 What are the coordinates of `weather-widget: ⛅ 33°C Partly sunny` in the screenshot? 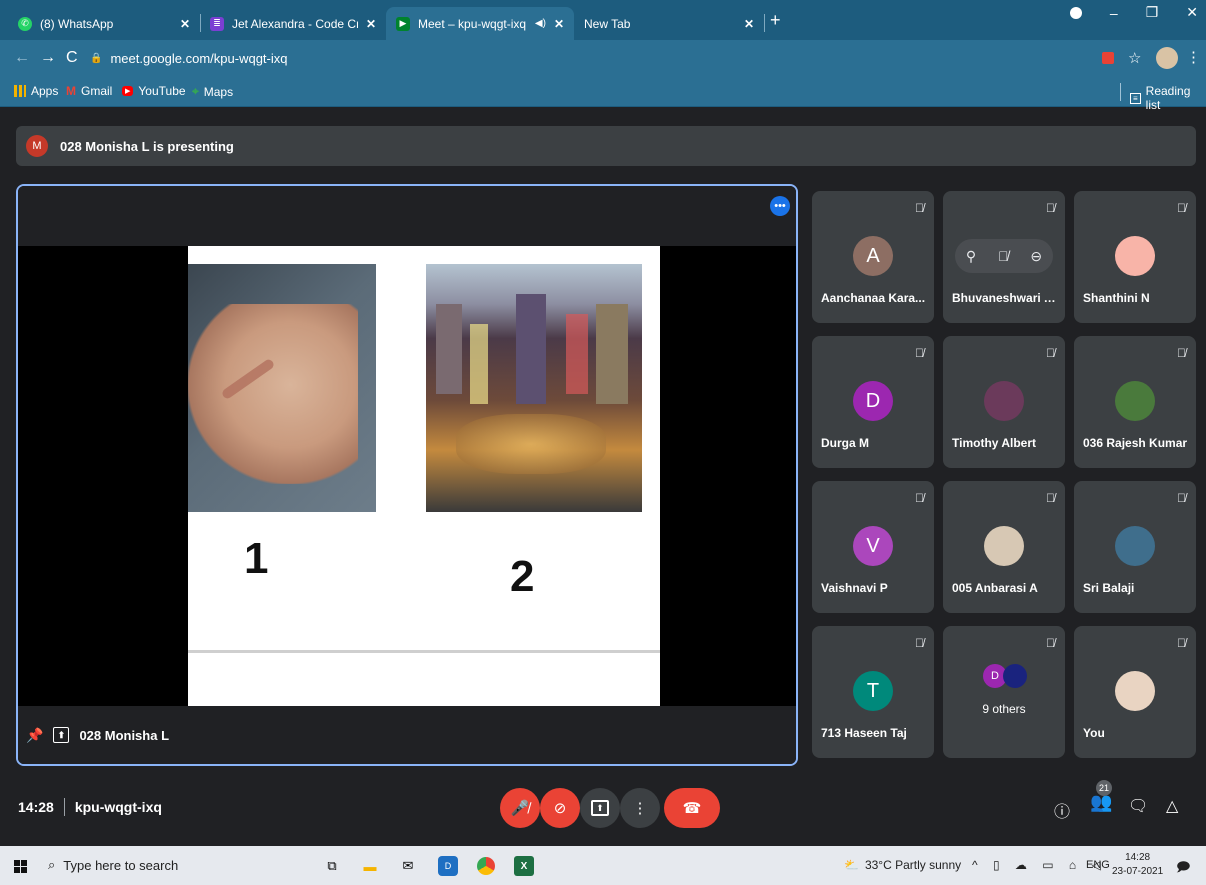 It's located at (902, 865).